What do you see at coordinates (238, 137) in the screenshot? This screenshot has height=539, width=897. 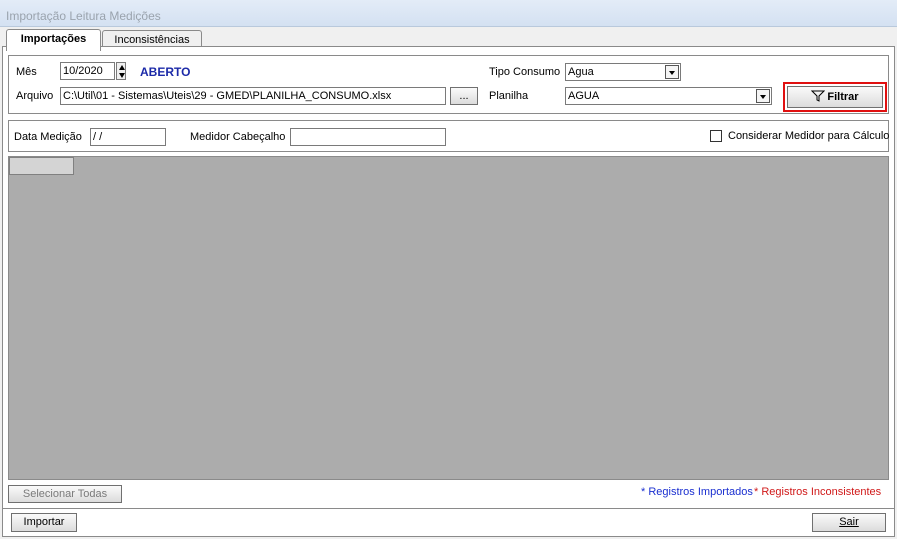 I see `medidor-cabecalho-label: Medidor Cabeçalho` at bounding box center [238, 137].